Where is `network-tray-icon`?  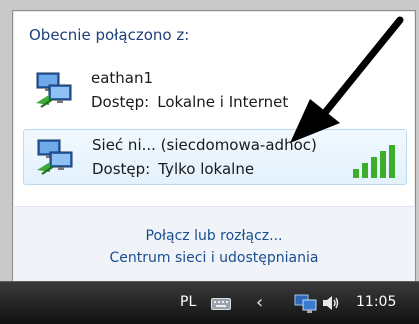
network-tray-icon is located at coordinates (306, 303).